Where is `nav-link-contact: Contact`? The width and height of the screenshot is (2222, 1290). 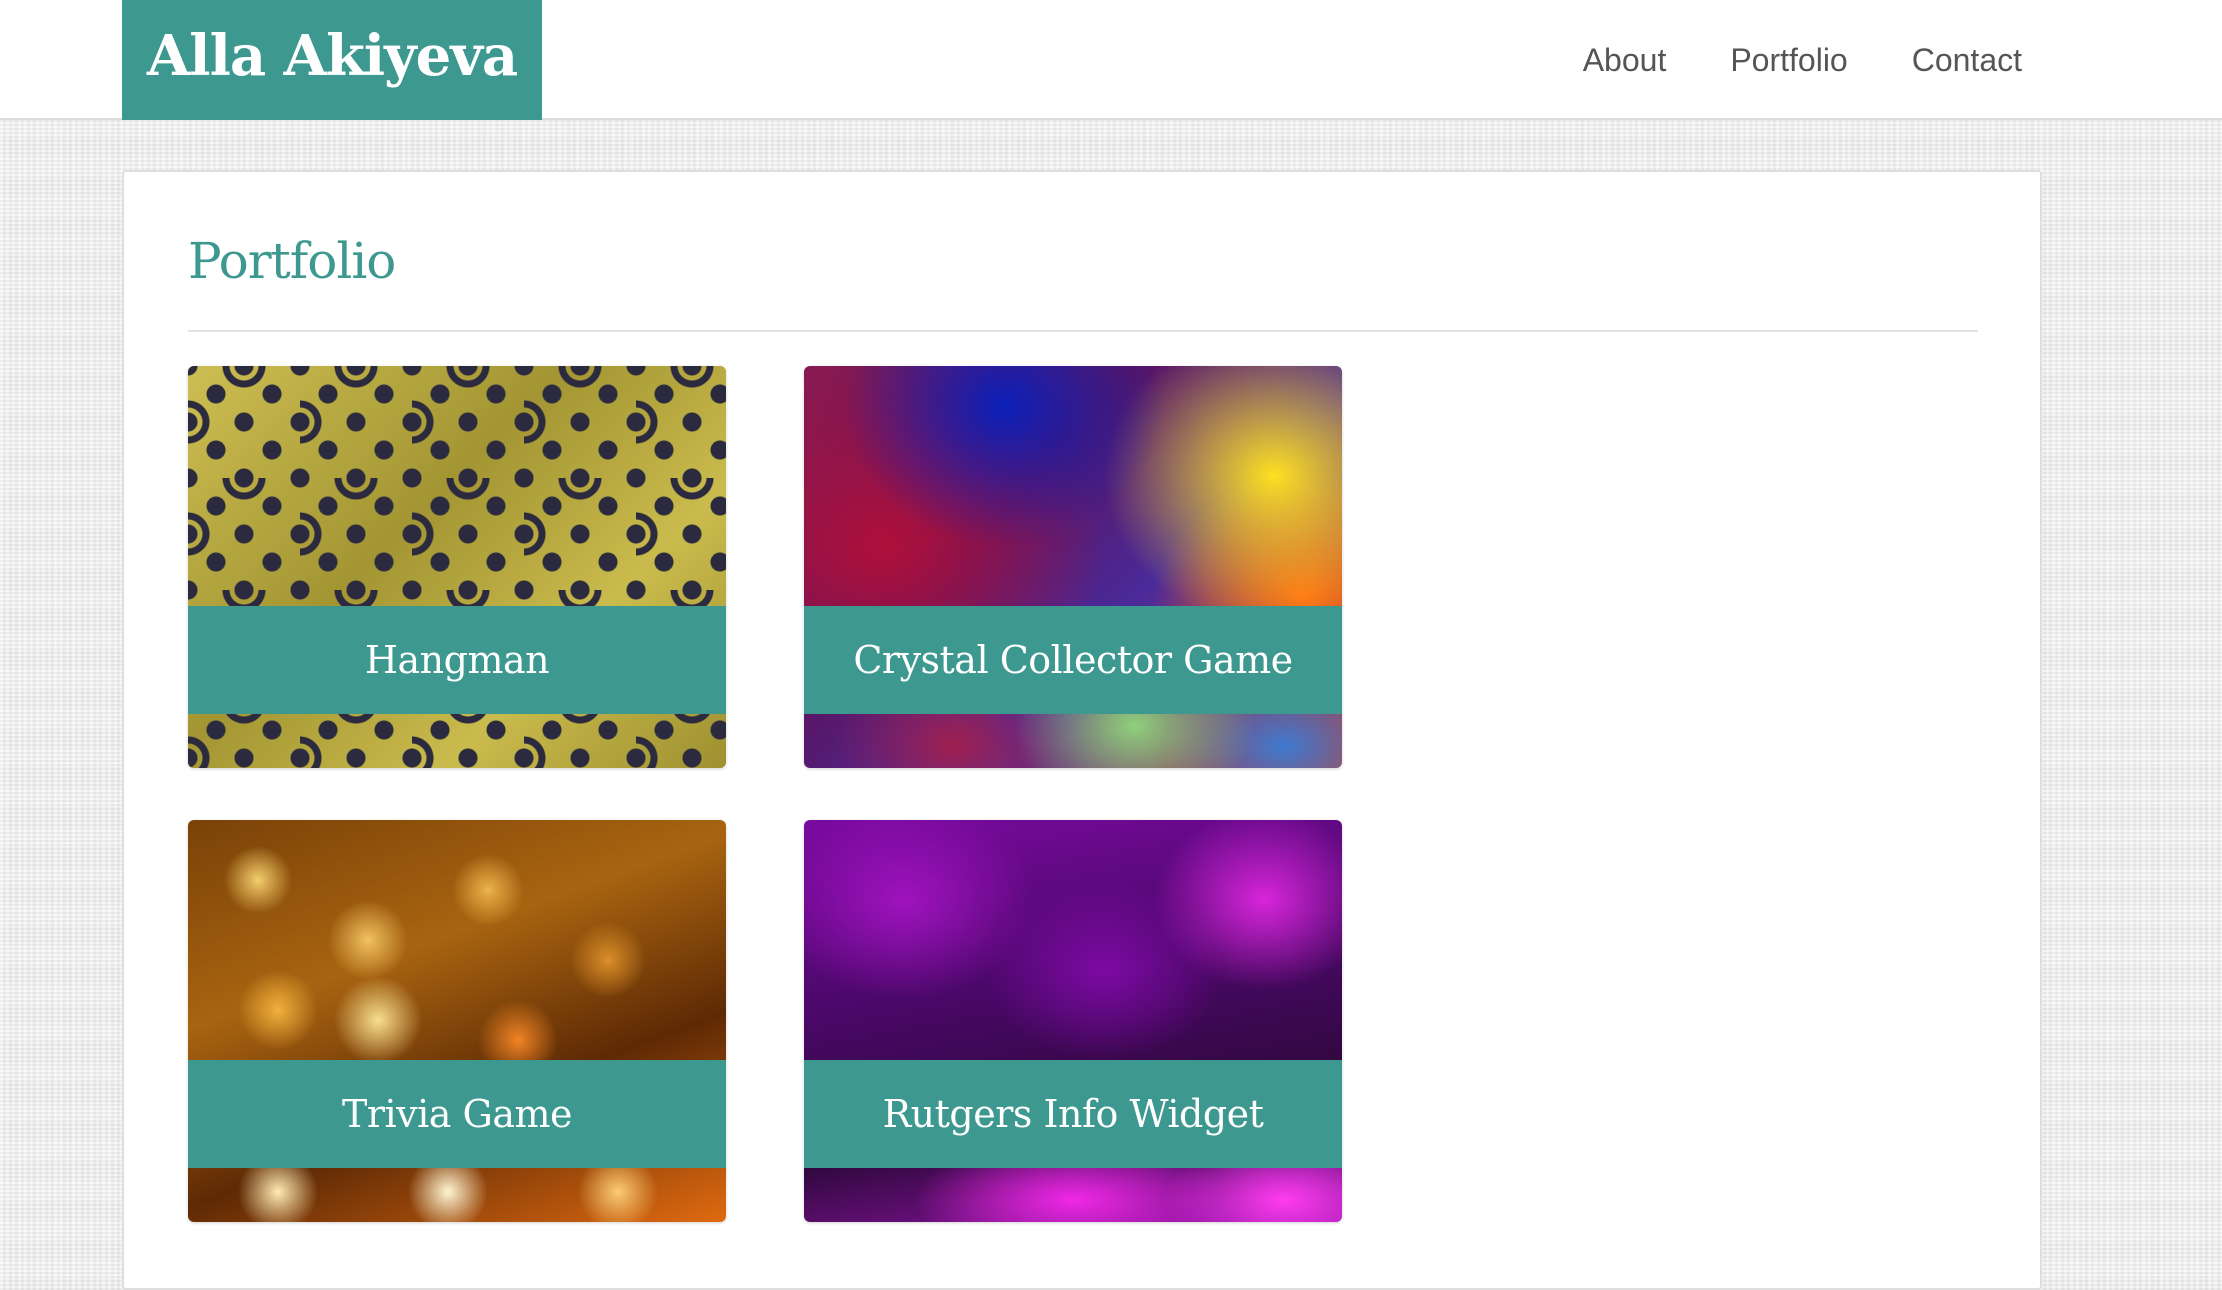
nav-link-contact: Contact is located at coordinates (1967, 60).